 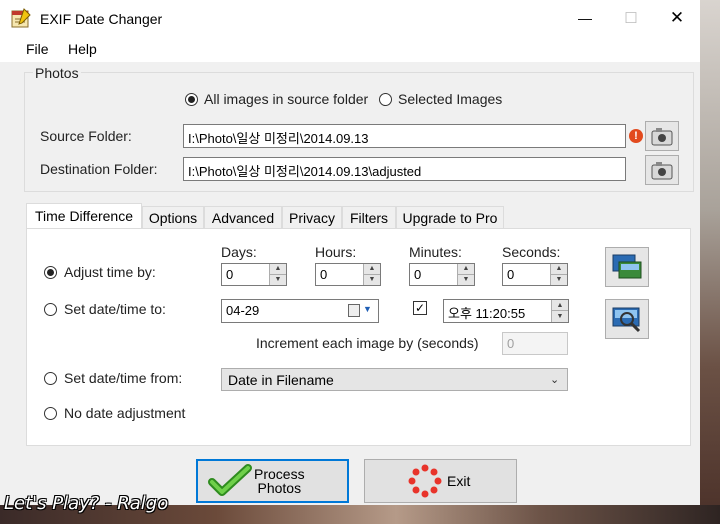 I want to click on menu-file: File, so click(x=37, y=49).